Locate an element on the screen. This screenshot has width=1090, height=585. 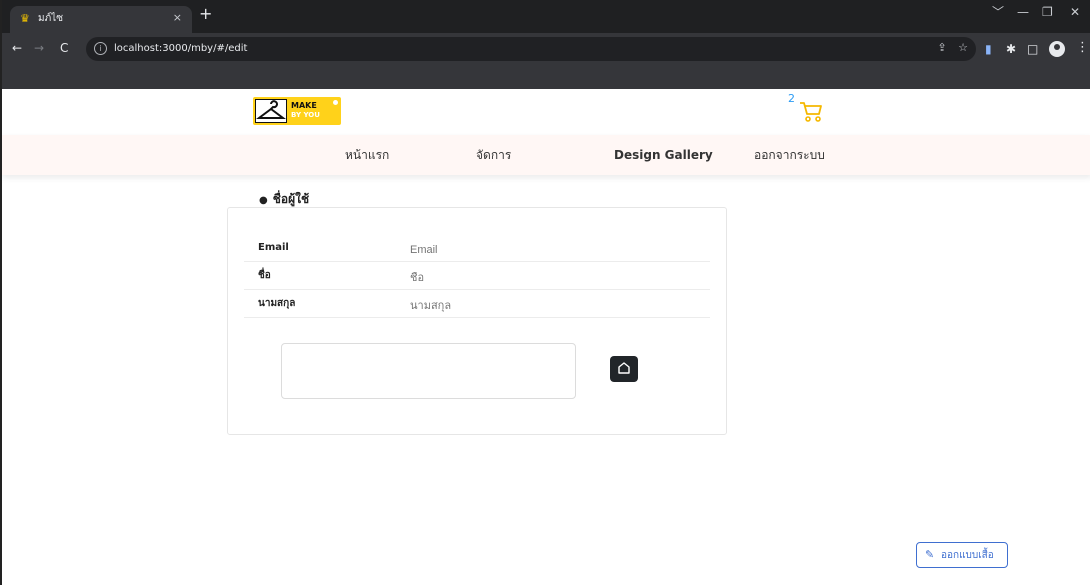
home-button is located at coordinates (624, 369).